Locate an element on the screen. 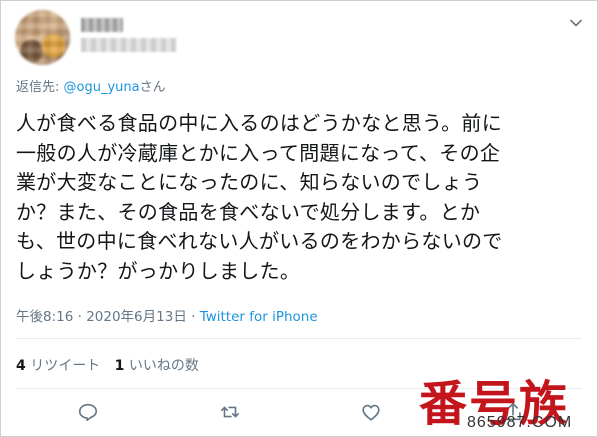 The height and width of the screenshot is (437, 598). reply-to-line: 返信先: @ogu_yunaさん is located at coordinates (91, 85).